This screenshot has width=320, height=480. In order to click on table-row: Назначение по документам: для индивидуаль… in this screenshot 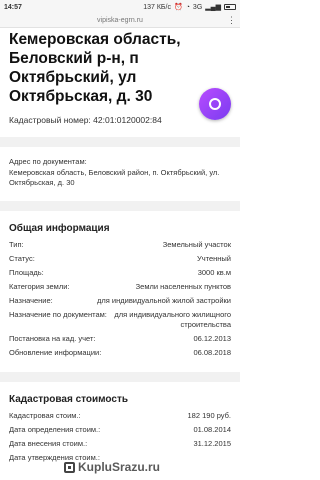, I will do `click(120, 320)`.